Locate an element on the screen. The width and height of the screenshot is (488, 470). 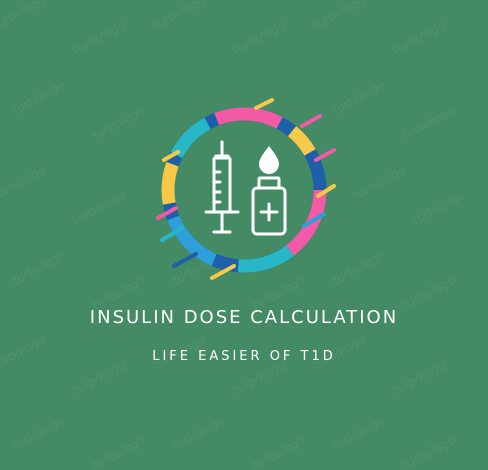
logo-ring is located at coordinates (244, 190).